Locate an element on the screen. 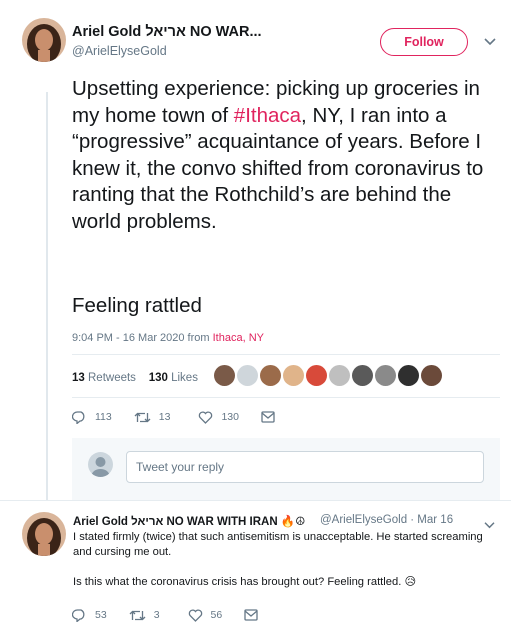 This screenshot has width=511, height=632. liker-avatars is located at coordinates (329, 375).